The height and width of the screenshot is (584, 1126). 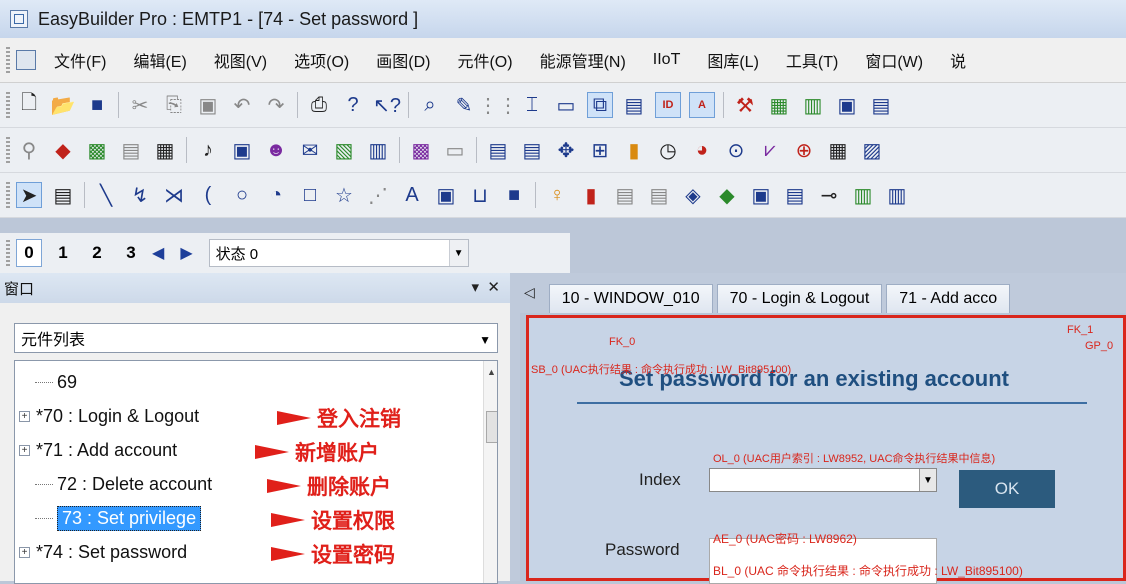 What do you see at coordinates (63, 150) in the screenshot?
I see `switch-icon: ◆` at bounding box center [63, 150].